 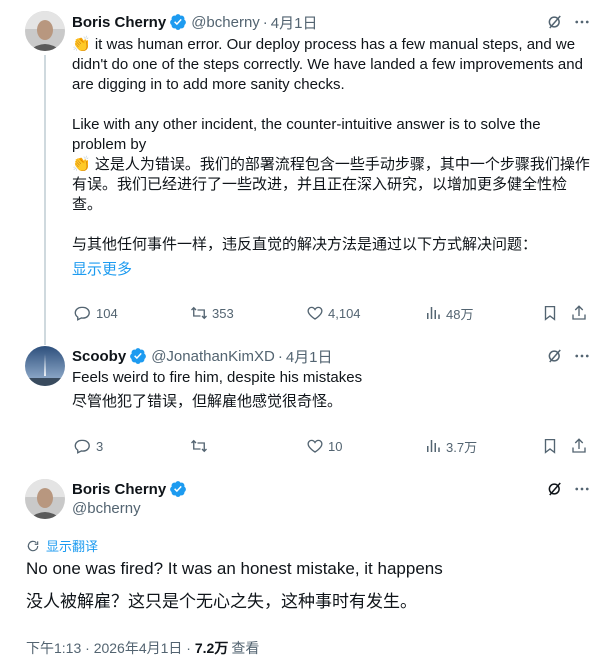 What do you see at coordinates (245, 648) in the screenshot?
I see `view-label: 查看` at bounding box center [245, 648].